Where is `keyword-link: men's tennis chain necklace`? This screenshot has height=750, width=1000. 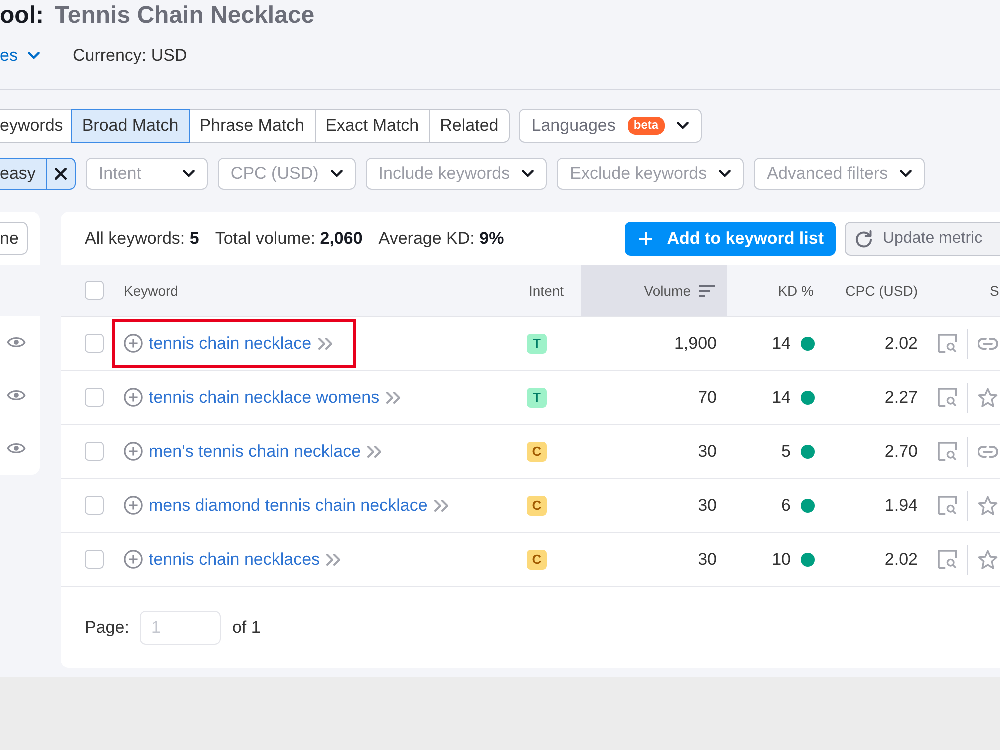
keyword-link: men's tennis chain necklace is located at coordinates (255, 452).